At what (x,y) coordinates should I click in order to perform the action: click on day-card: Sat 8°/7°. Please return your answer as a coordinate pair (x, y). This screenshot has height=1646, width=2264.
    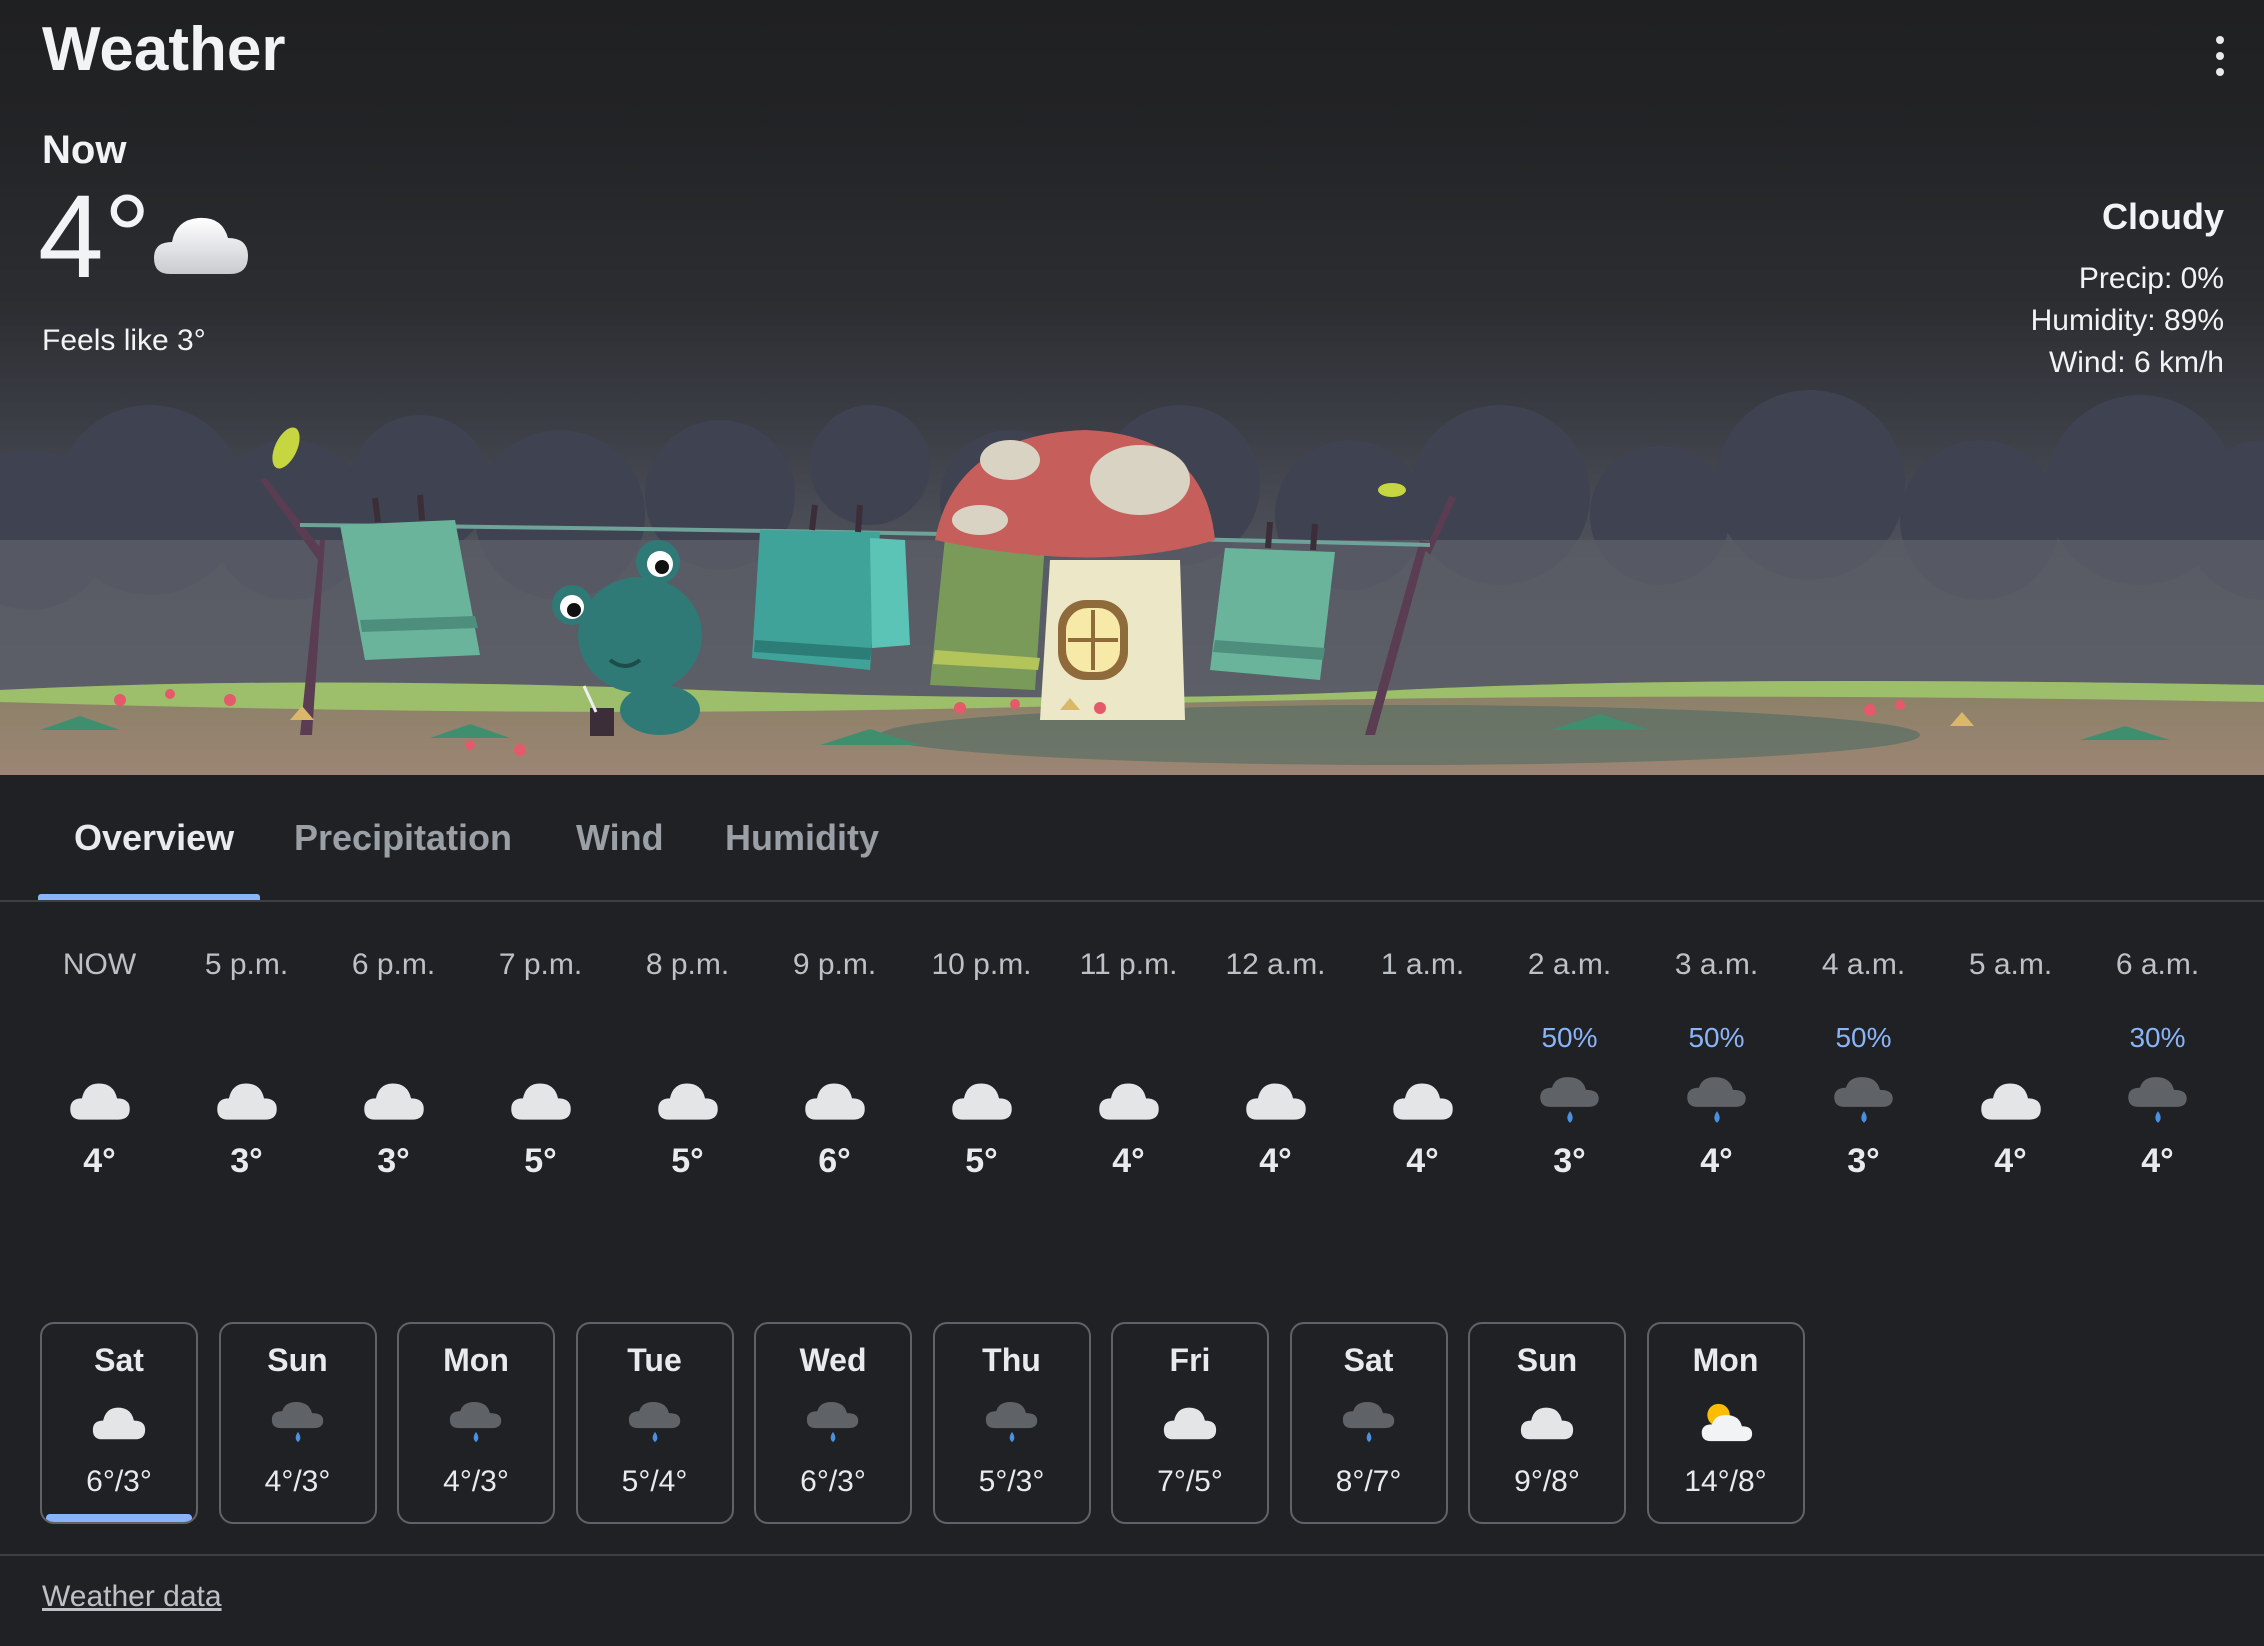
    Looking at the image, I should click on (1368, 1423).